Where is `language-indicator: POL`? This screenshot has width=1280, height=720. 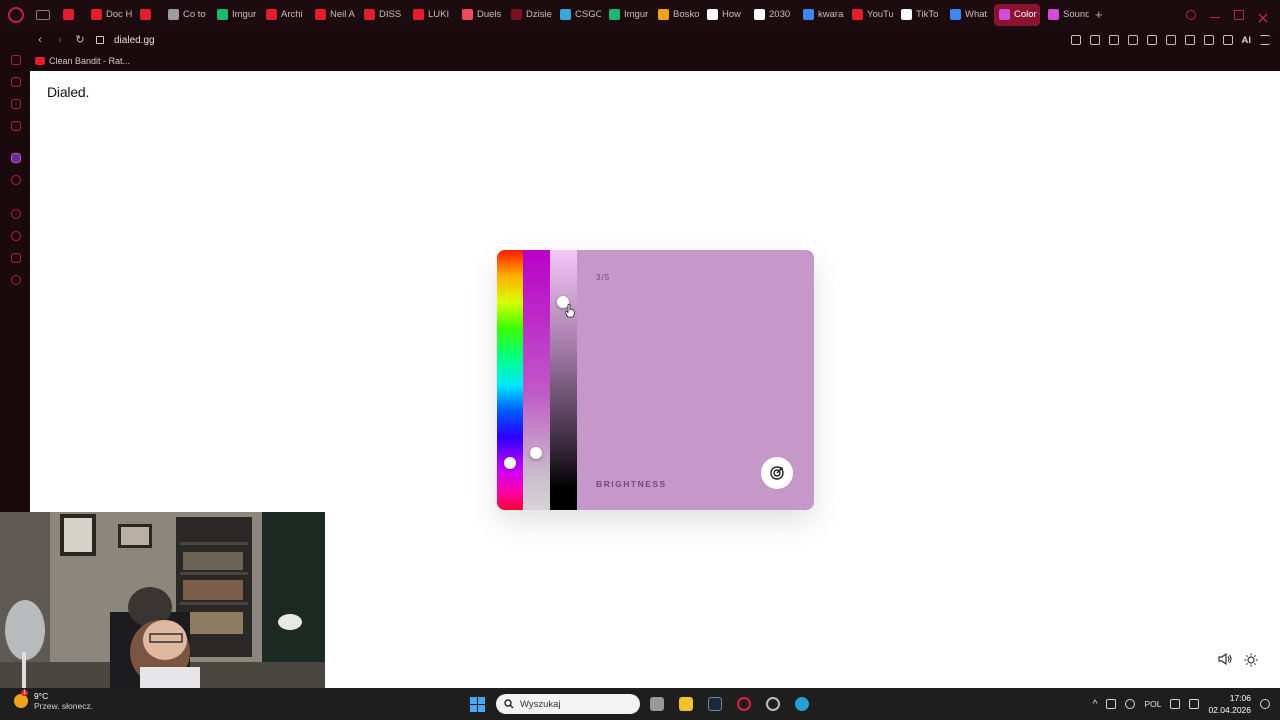 language-indicator: POL is located at coordinates (1152, 704).